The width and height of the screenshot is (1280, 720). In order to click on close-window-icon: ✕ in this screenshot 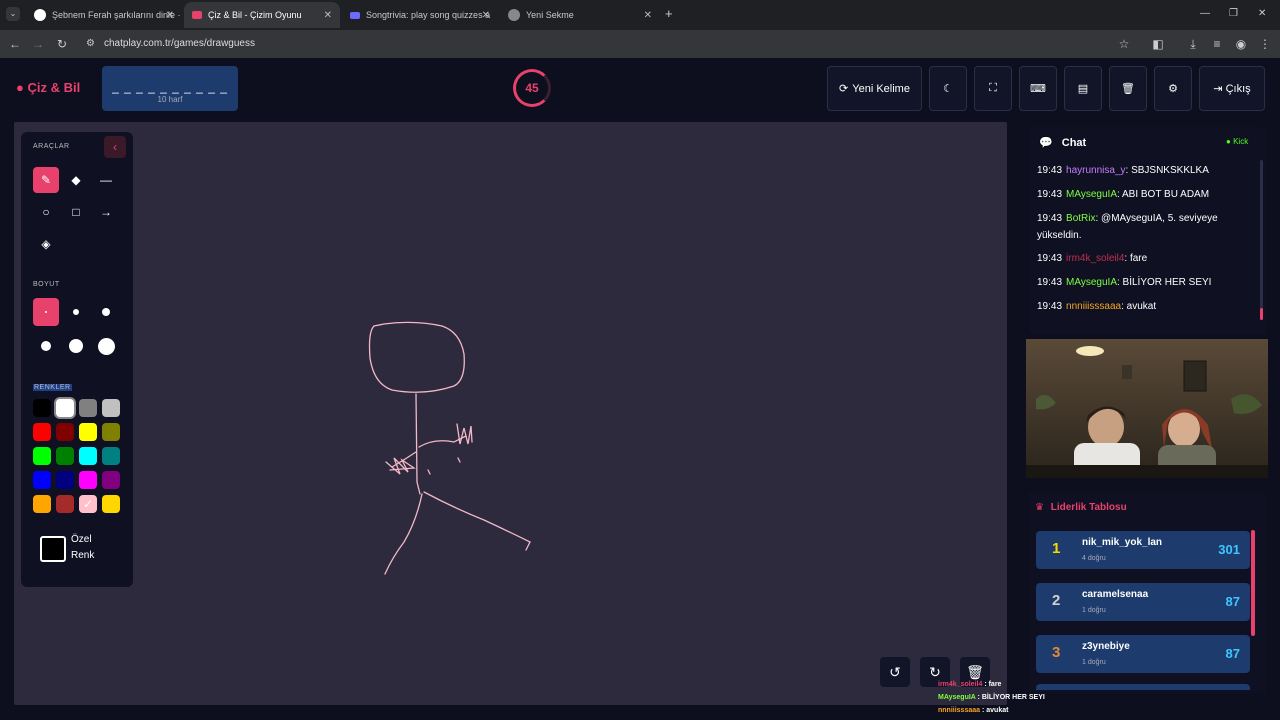, I will do `click(1262, 13)`.